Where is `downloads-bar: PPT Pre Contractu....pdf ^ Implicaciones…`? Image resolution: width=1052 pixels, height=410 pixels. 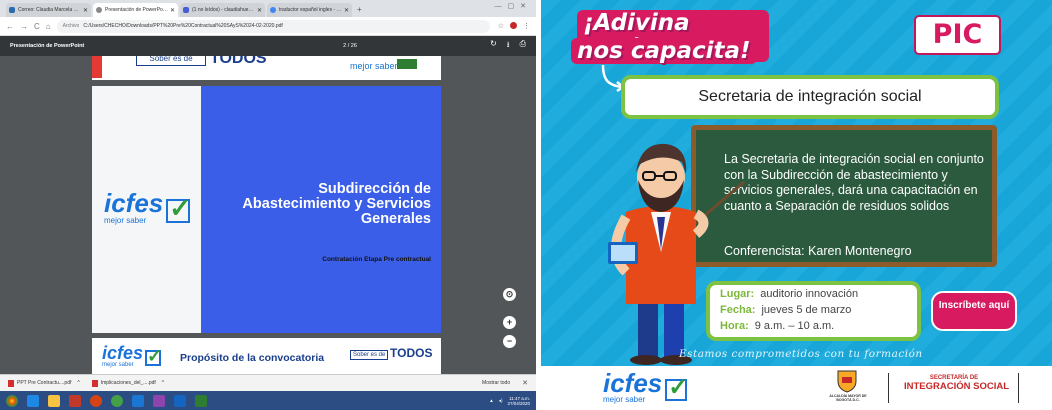 downloads-bar: PPT Pre Contractu....pdf ^ Implicaciones… is located at coordinates (268, 382).